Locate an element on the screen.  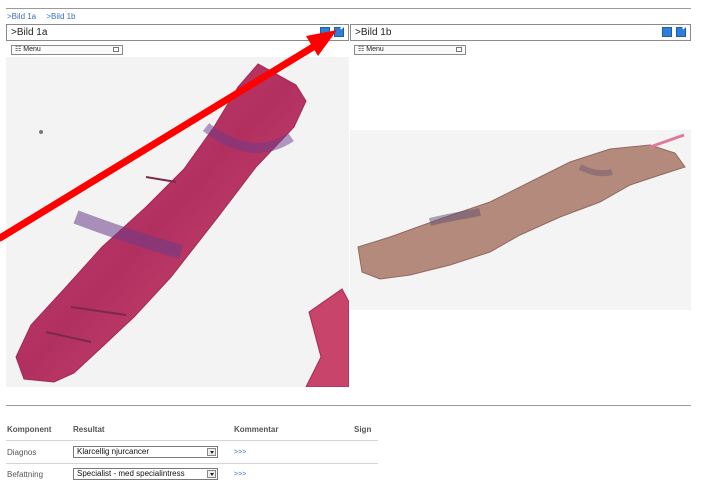
header-result: Resultat is located at coordinates (89, 429).